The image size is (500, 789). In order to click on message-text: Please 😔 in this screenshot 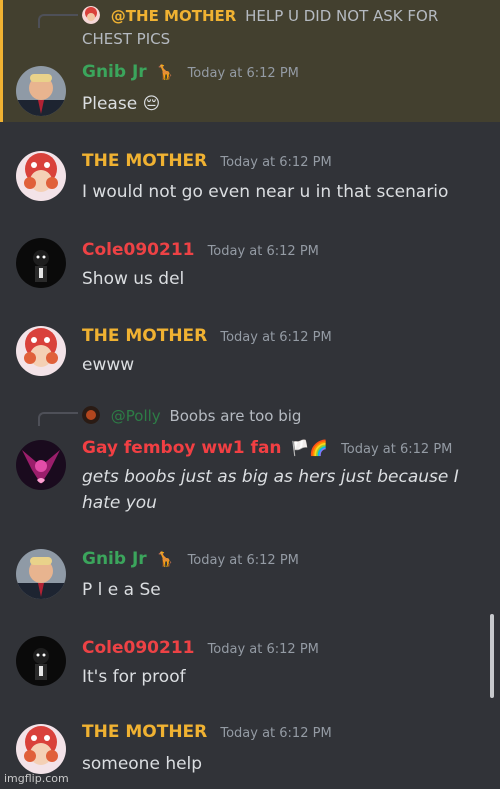, I will do `click(121, 104)`.